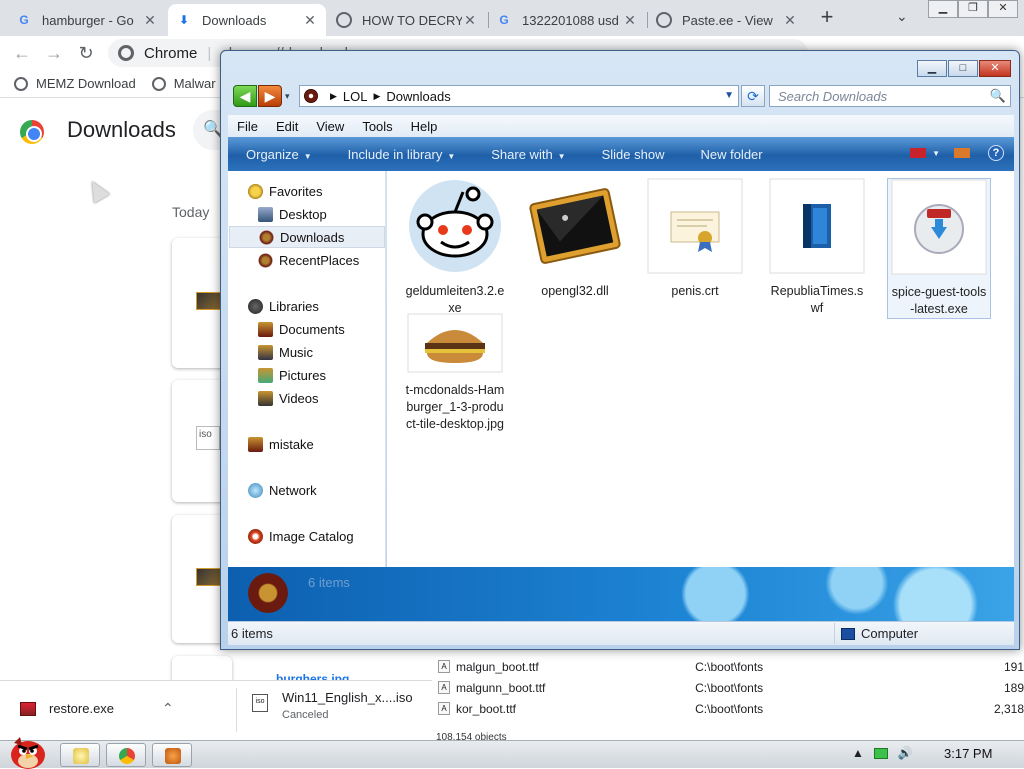  What do you see at coordinates (301, 536) in the screenshot?
I see `nav-image-catalog: Image Catalog` at bounding box center [301, 536].